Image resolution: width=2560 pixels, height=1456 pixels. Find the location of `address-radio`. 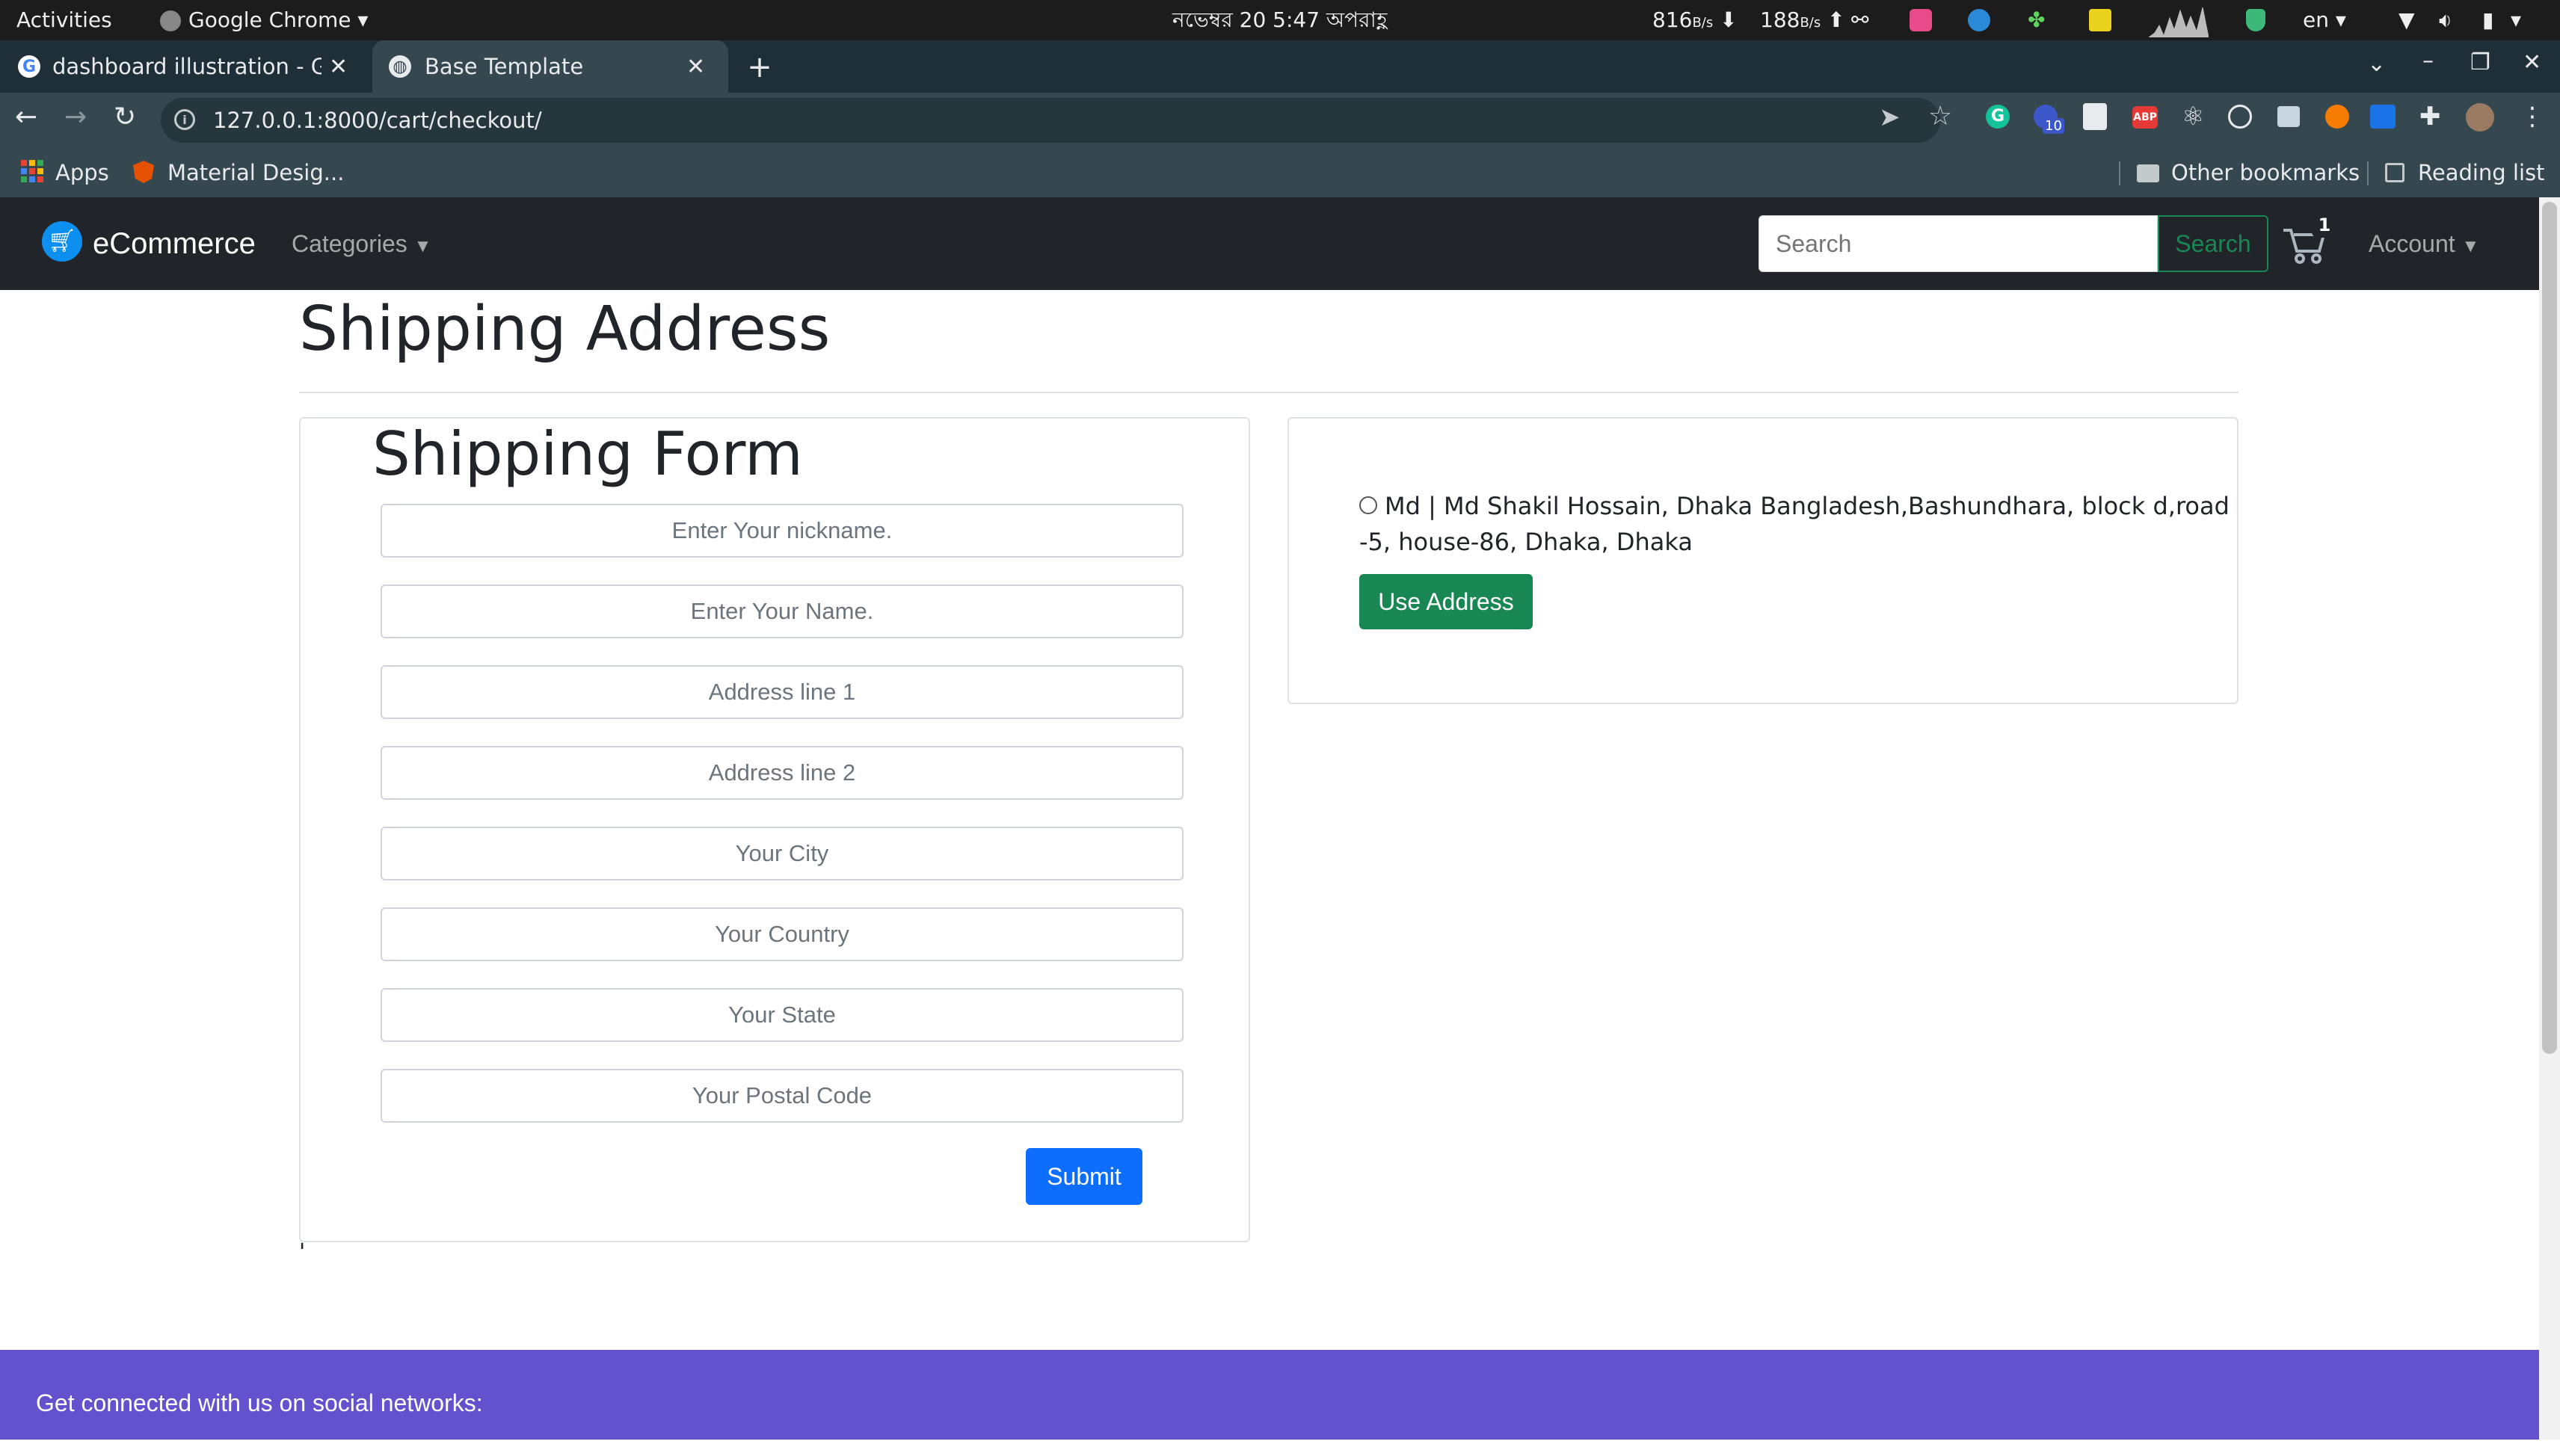

address-radio is located at coordinates (1368, 505).